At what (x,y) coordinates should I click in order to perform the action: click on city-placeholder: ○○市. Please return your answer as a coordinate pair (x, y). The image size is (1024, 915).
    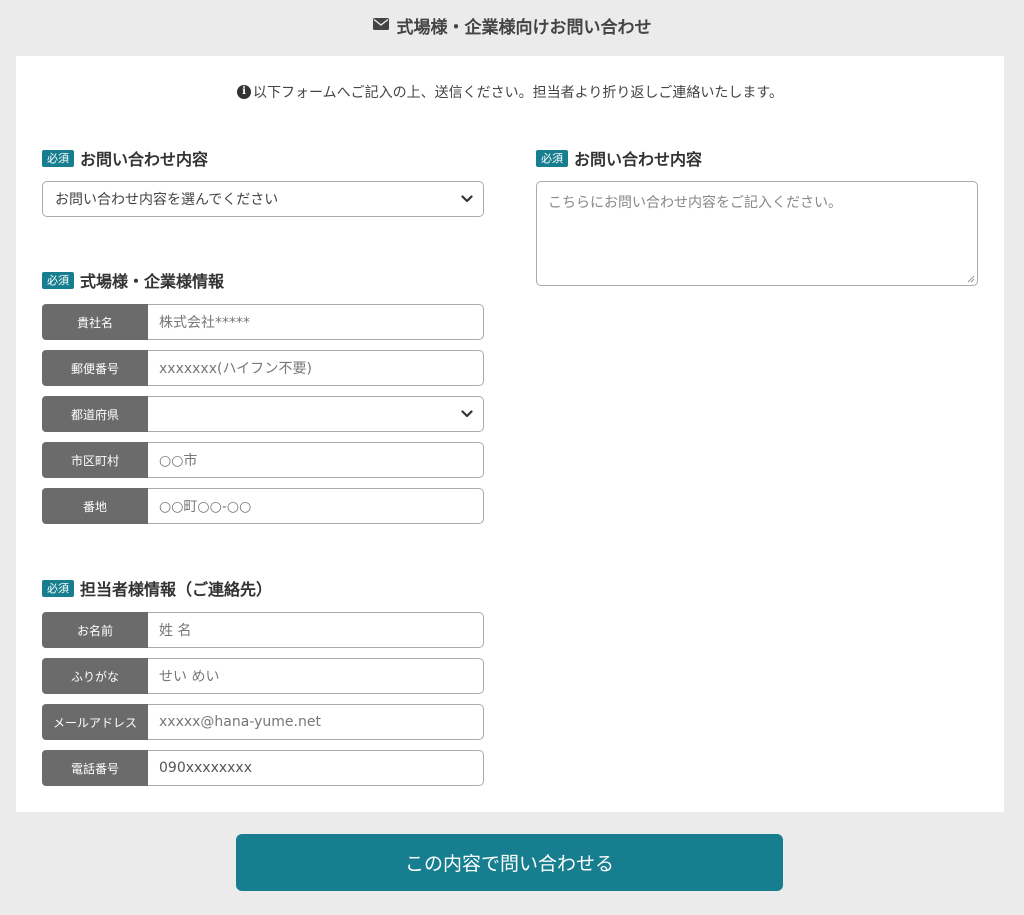
    Looking at the image, I should click on (178, 461).